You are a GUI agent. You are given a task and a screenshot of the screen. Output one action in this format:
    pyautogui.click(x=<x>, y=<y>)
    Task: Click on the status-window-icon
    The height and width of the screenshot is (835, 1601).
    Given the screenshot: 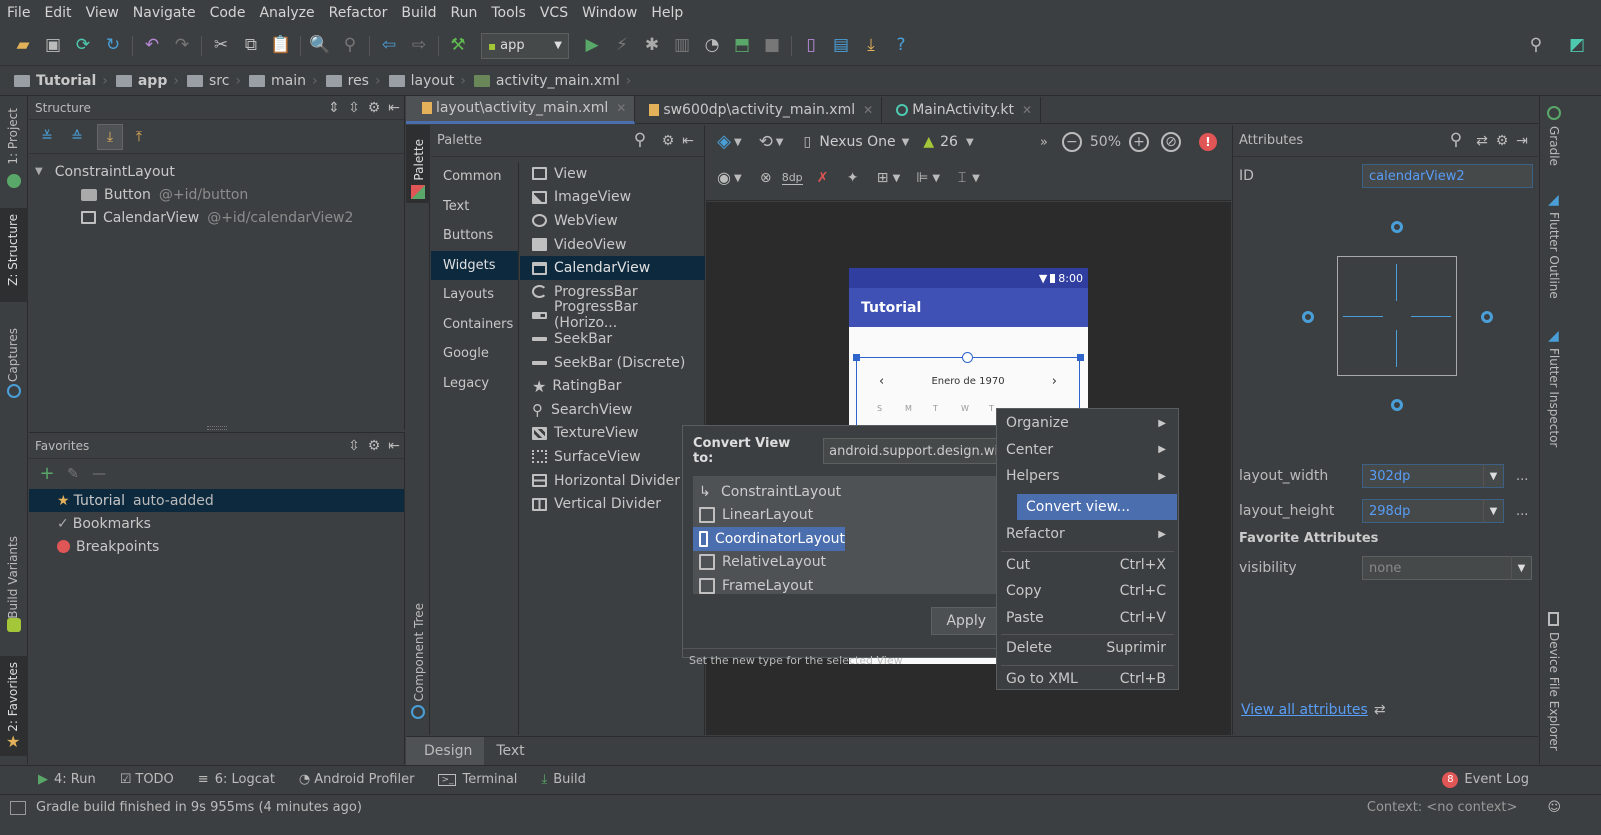 What is the action you would take?
    pyautogui.click(x=18, y=807)
    